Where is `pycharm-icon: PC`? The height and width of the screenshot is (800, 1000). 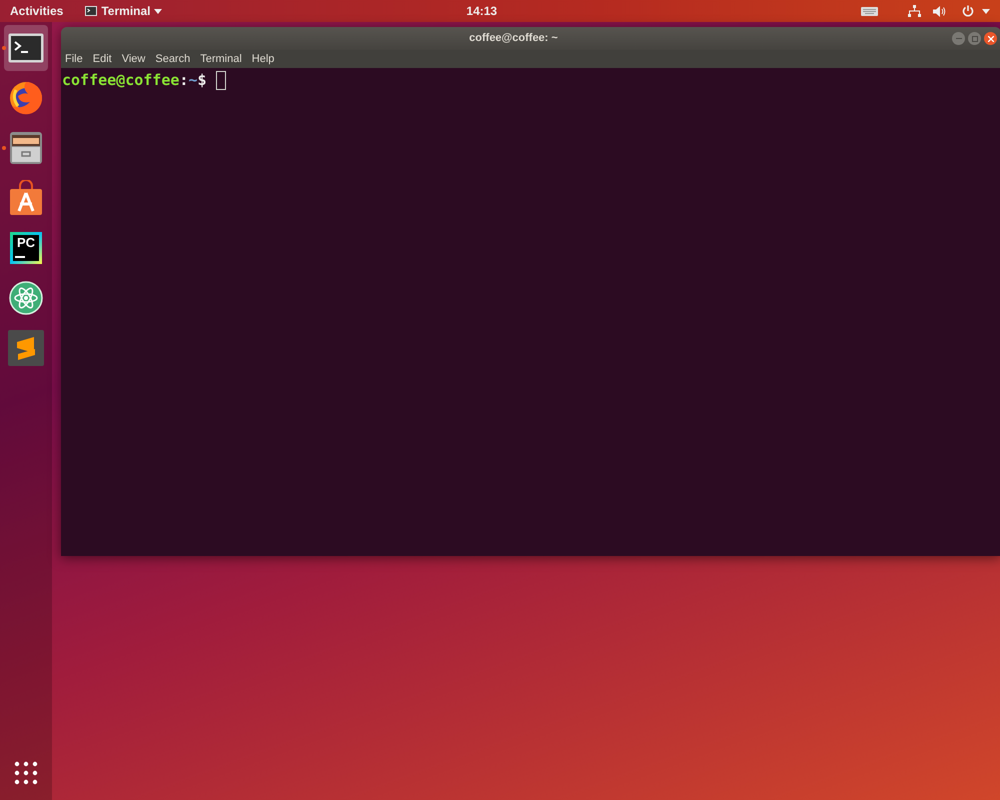
pycharm-icon: PC is located at coordinates (26, 248).